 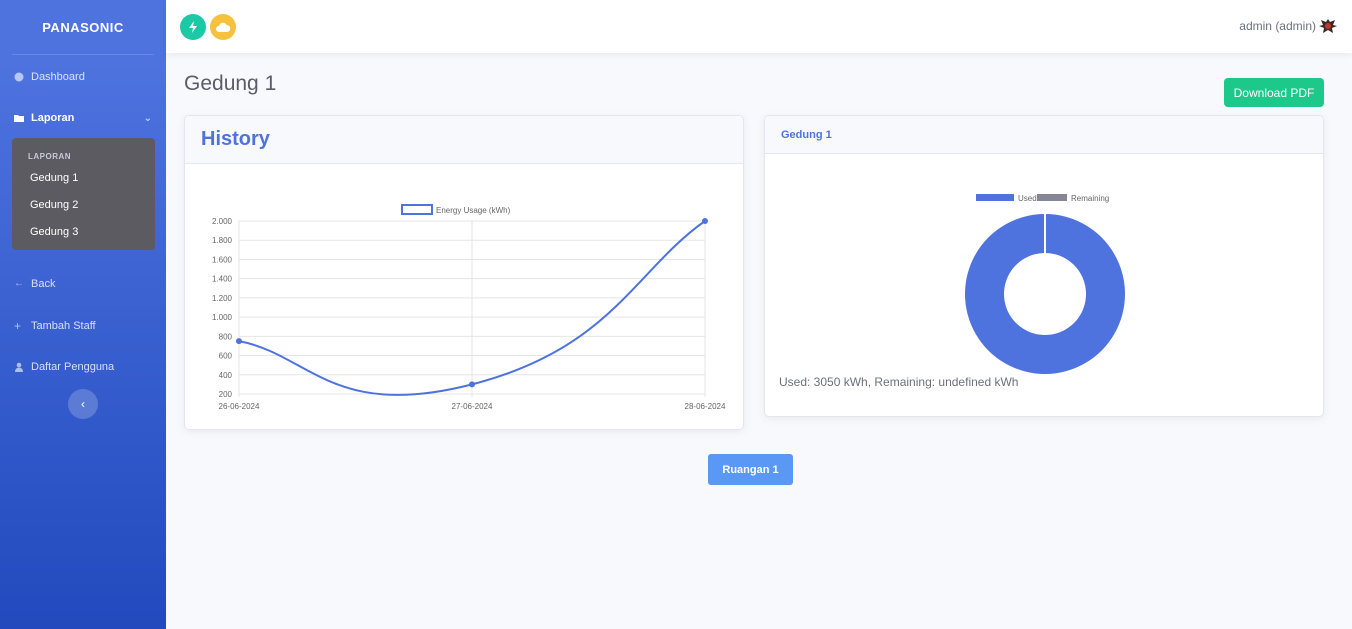 I want to click on page-title: Gedung 1, so click(x=230, y=83).